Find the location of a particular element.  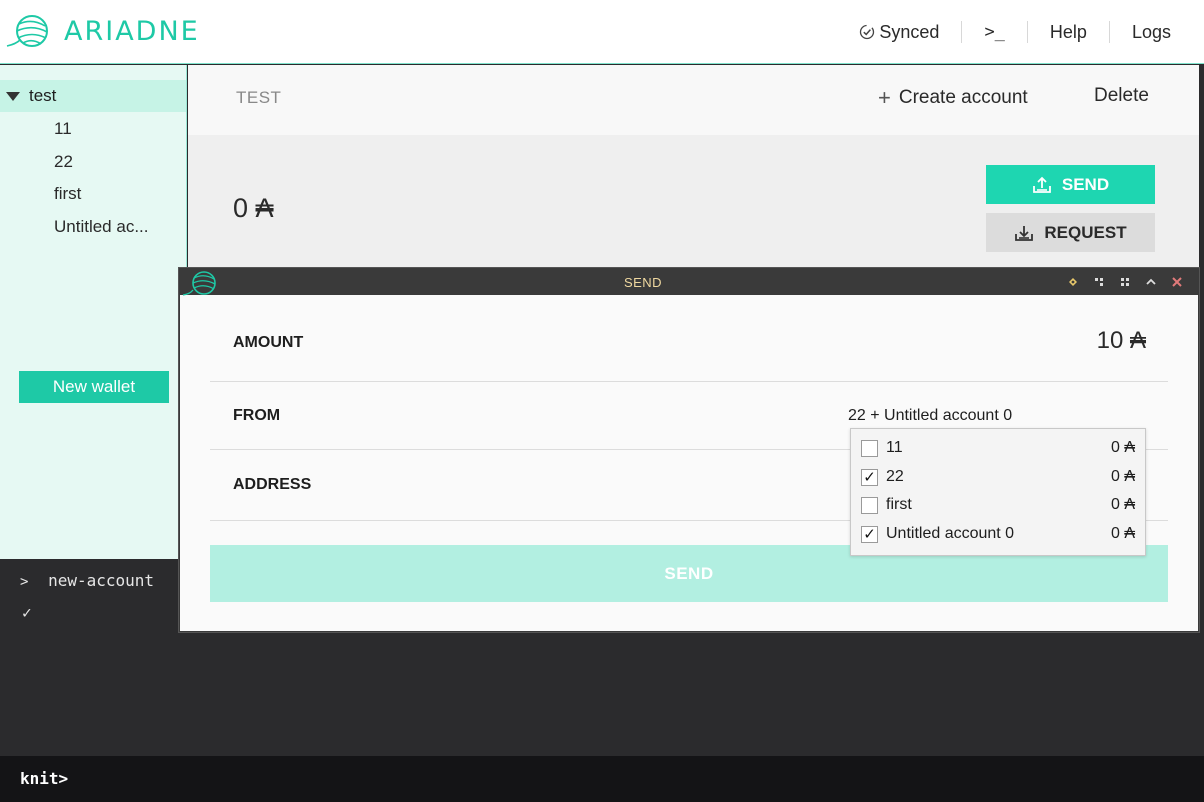

brand-name: ARIADNE is located at coordinates (132, 31).